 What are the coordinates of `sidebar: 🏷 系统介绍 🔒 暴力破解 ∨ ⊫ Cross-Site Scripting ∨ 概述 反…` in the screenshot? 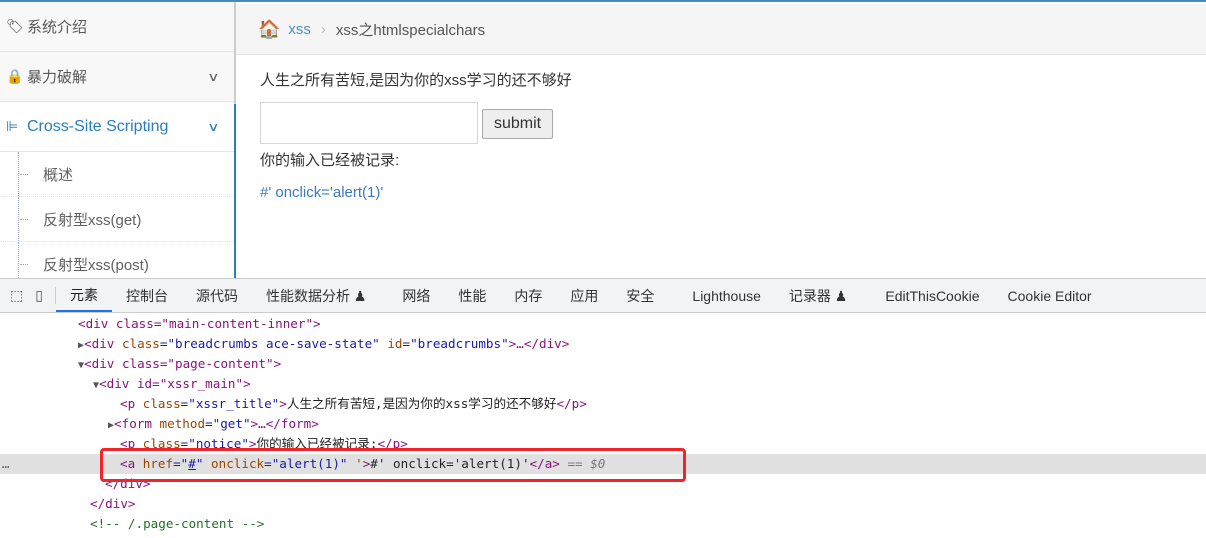 It's located at (118, 140).